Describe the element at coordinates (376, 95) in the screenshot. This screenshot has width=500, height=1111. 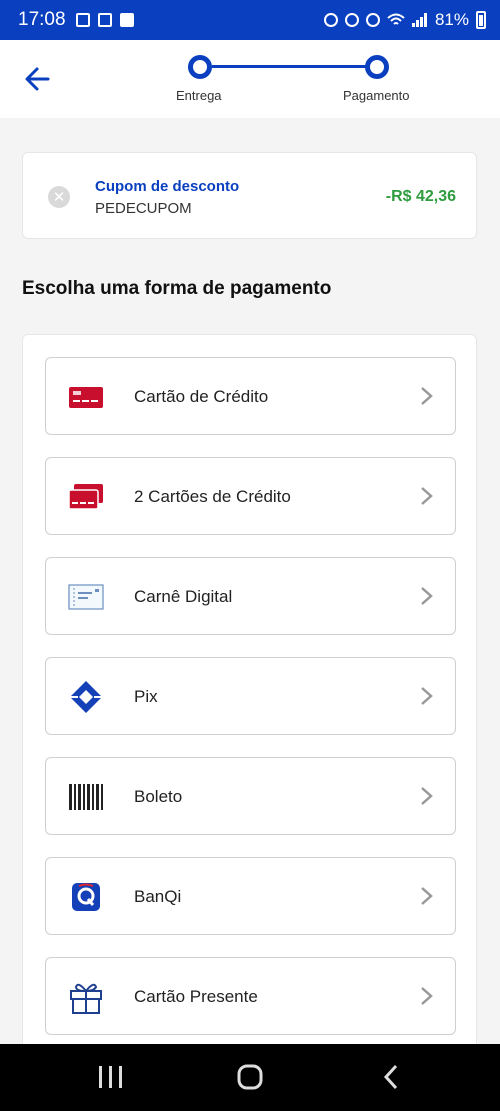
I see `step-pagamento-label: Pagamento` at that location.